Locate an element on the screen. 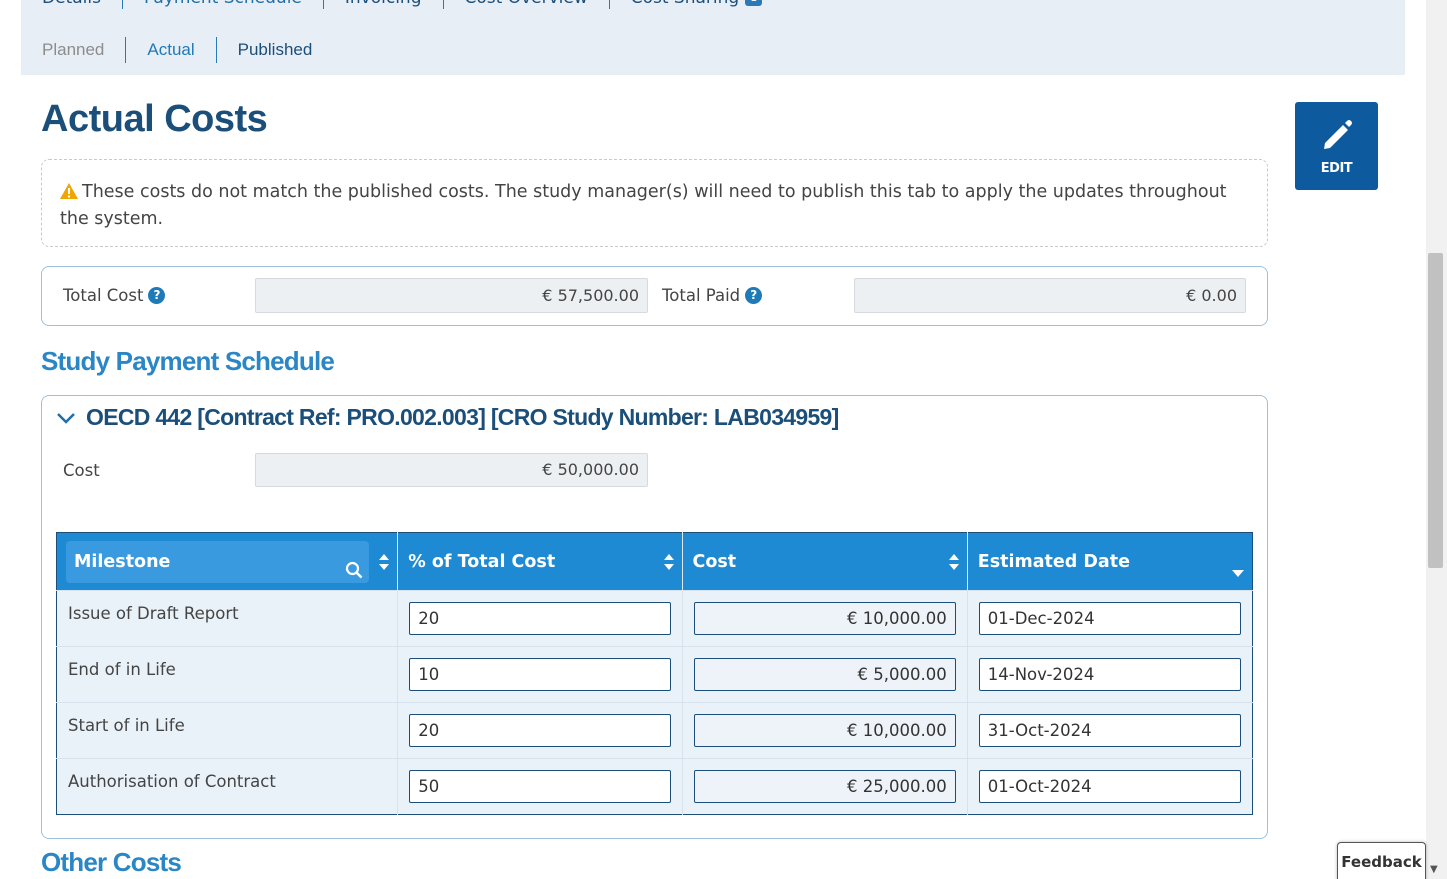 The height and width of the screenshot is (879, 1447). subtab-planned: Planned is located at coordinates (74, 50).